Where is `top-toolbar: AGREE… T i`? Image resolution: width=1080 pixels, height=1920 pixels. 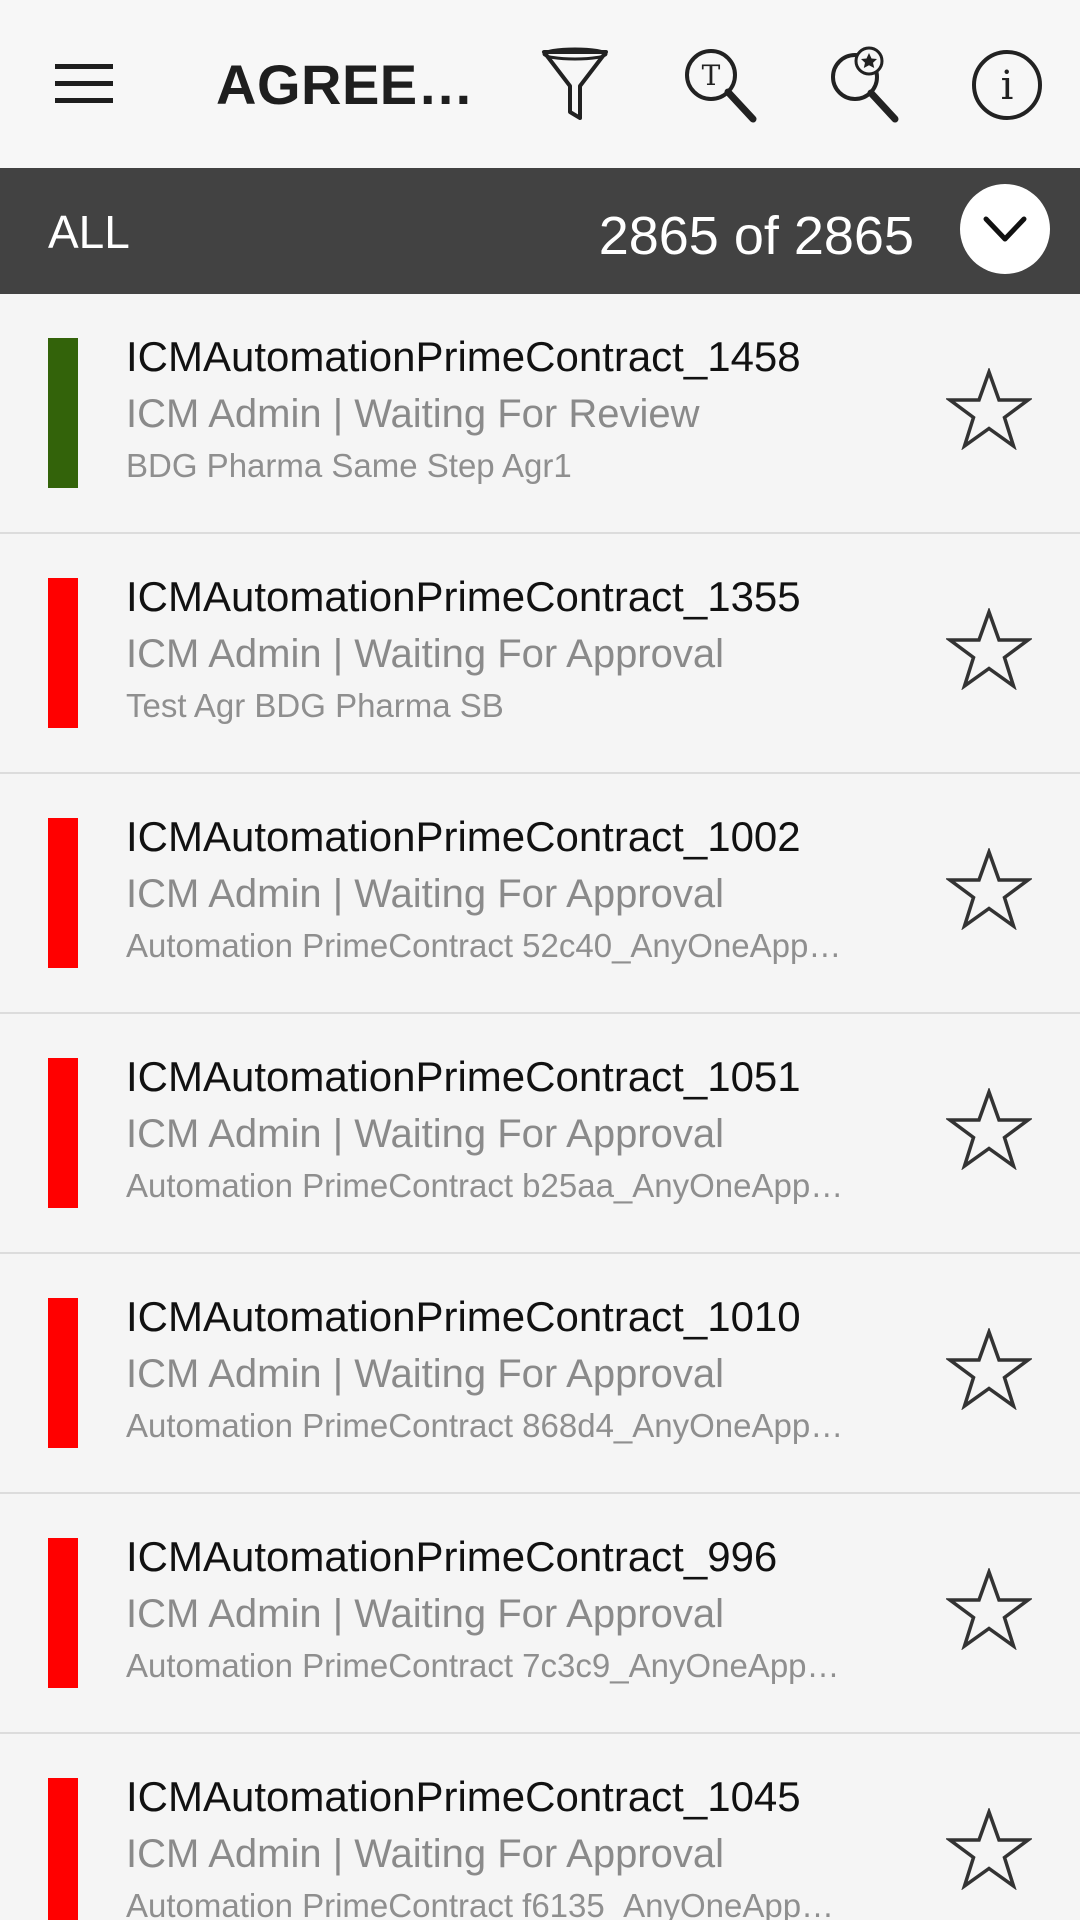
top-toolbar: AGREE… T i is located at coordinates (540, 84).